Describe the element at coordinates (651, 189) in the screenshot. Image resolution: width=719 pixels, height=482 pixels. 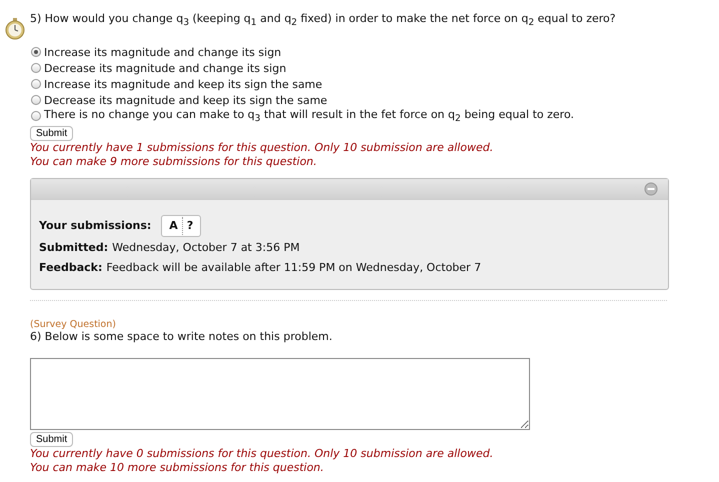
I see `collapse-icon` at that location.